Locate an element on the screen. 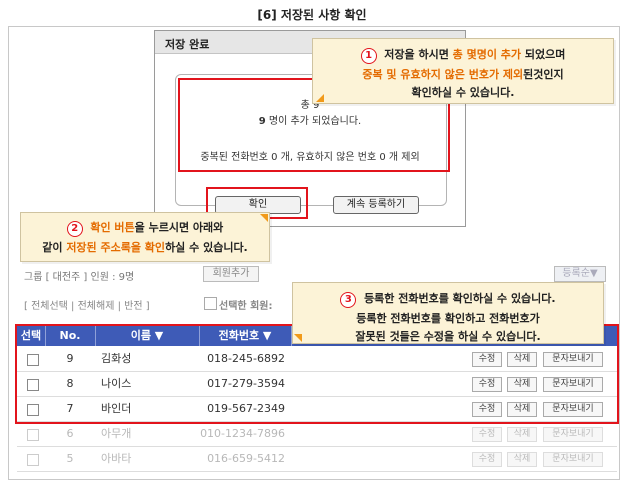  callout-highlight: 중복 및 유효하지 않은 번호가 제외 is located at coordinates (443, 74).